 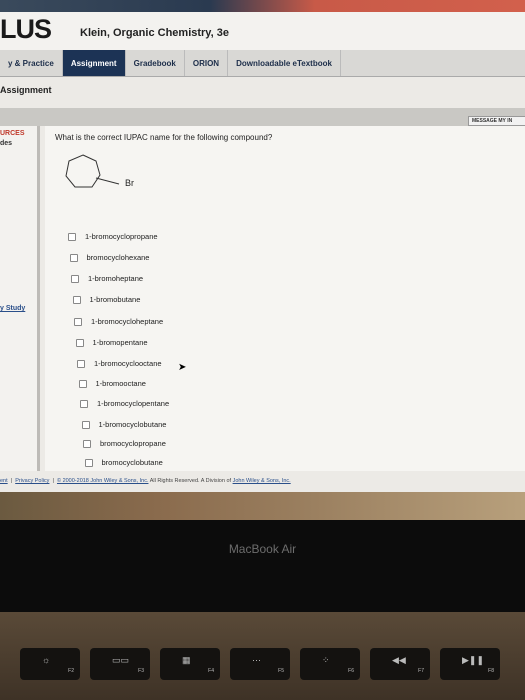 What do you see at coordinates (262, 567) in the screenshot?
I see `laptop-bezel` at bounding box center [262, 567].